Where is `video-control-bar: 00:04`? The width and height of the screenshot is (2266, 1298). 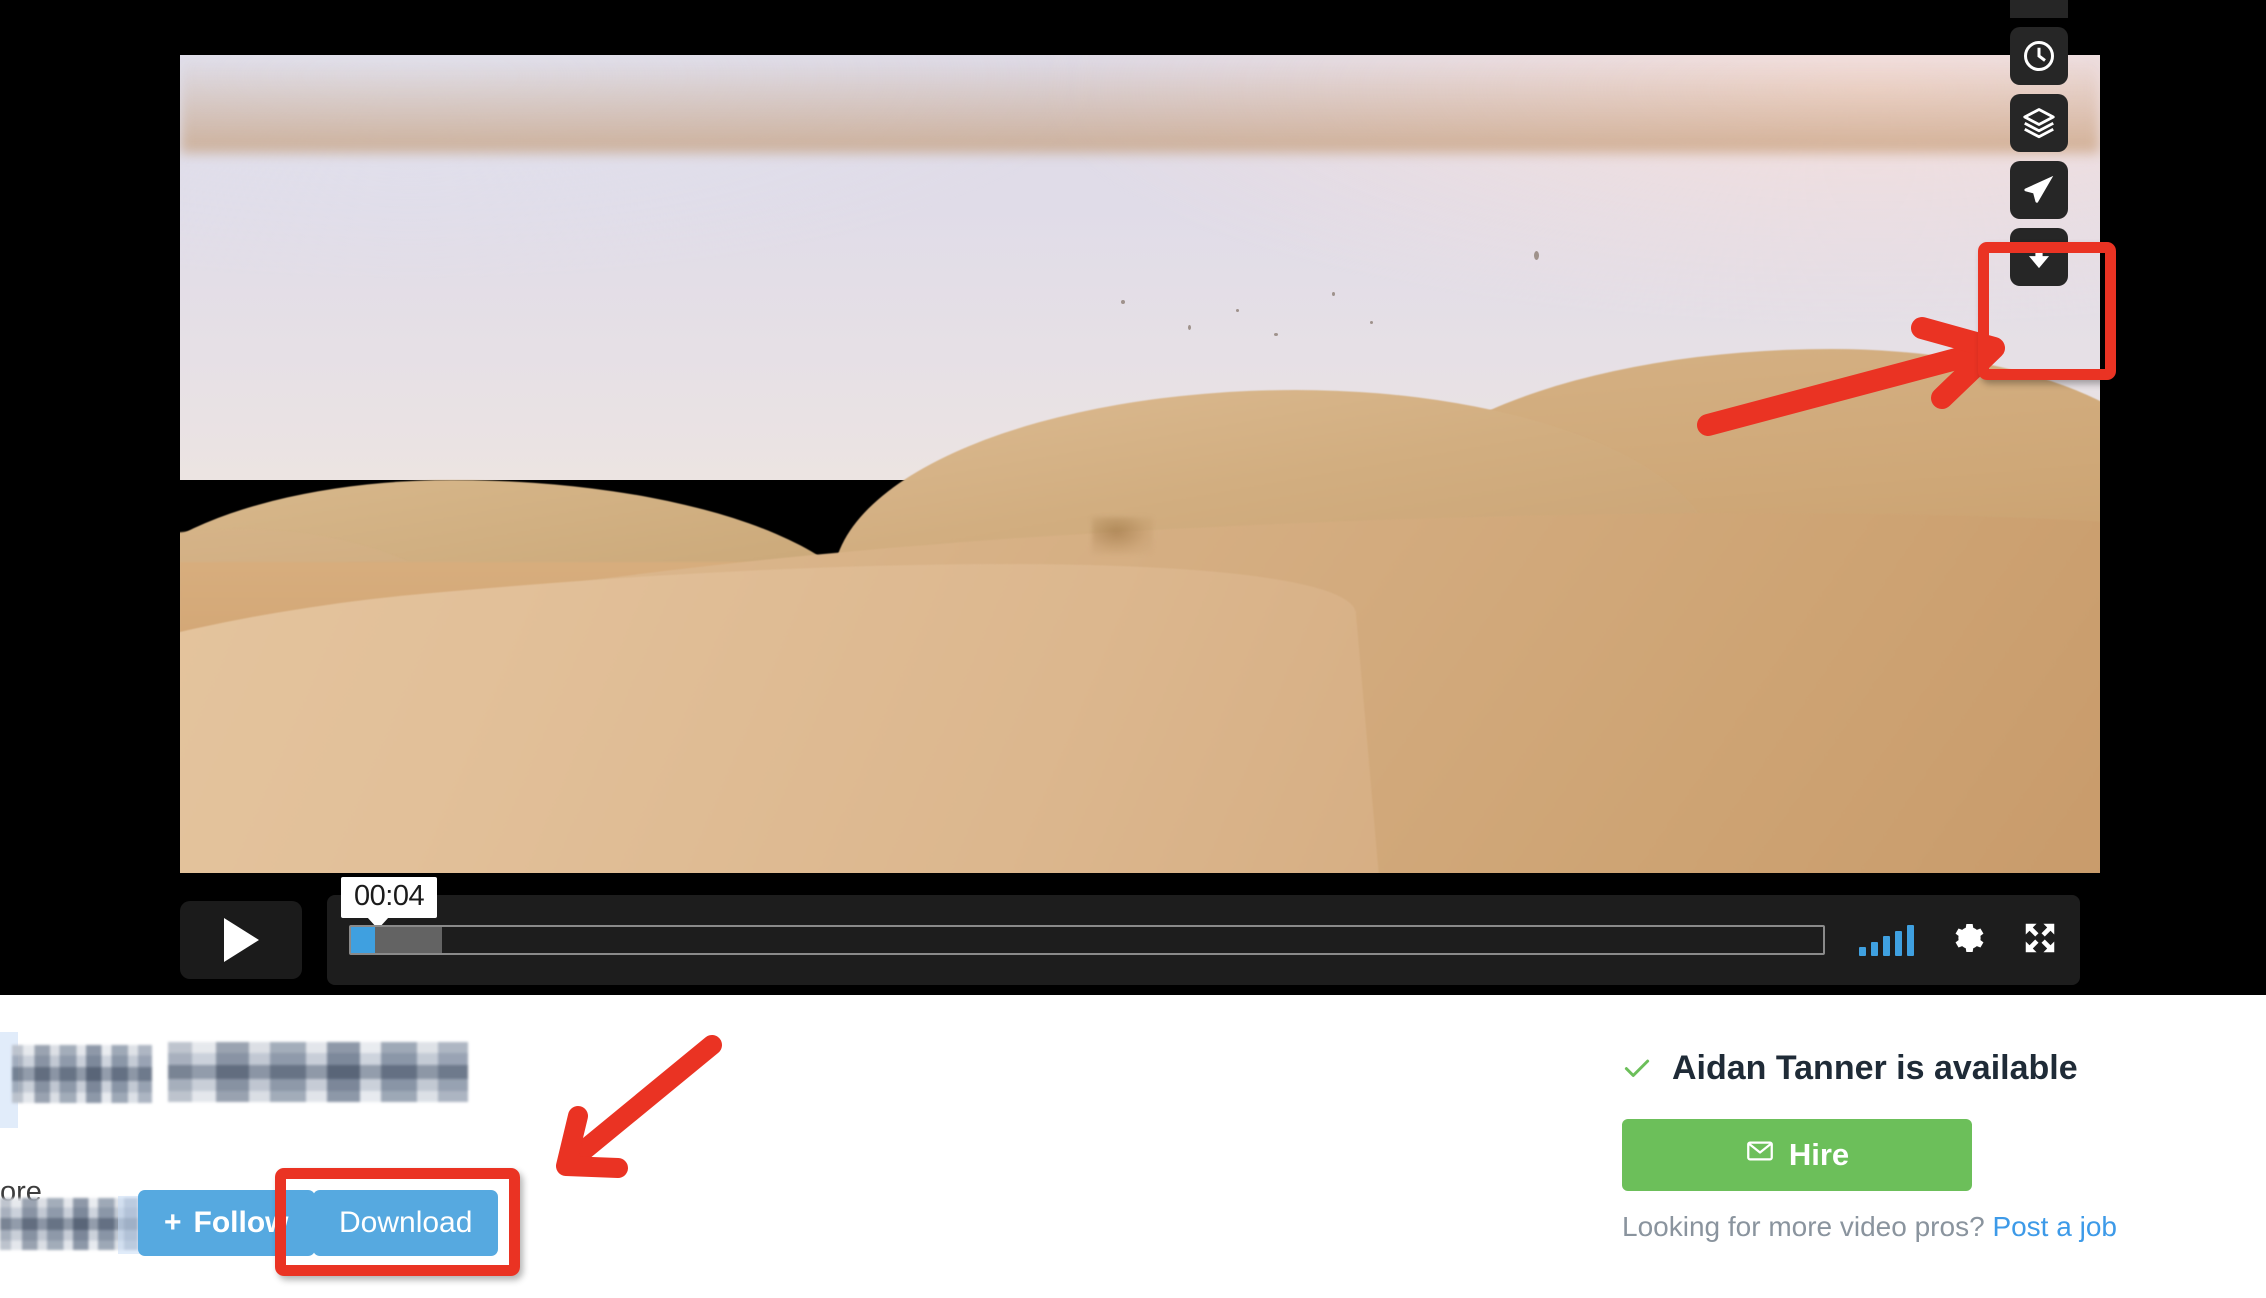 video-control-bar: 00:04 is located at coordinates (1130, 931).